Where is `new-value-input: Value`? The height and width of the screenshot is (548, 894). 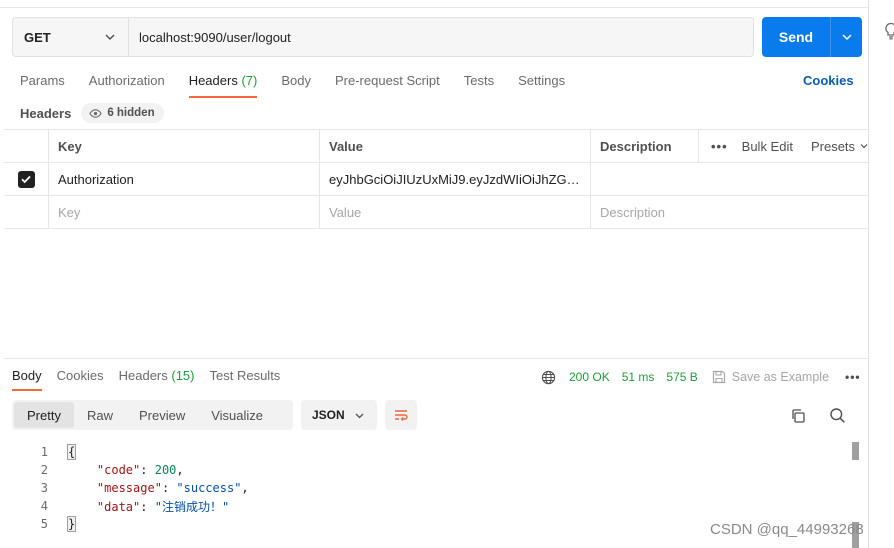
new-value-input: Value is located at coordinates (455, 212).